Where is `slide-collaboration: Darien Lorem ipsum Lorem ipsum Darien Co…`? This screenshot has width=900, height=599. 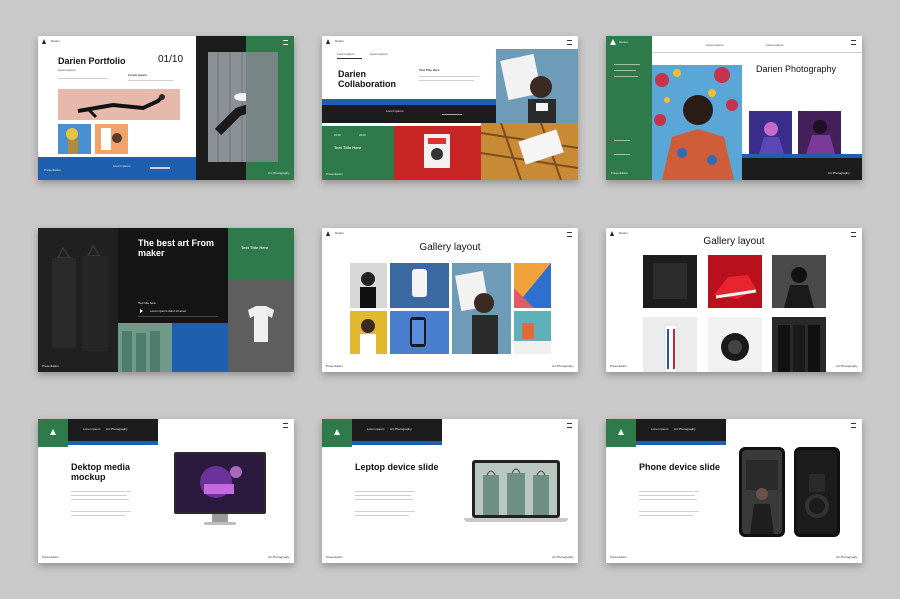 slide-collaboration: Darien Lorem ipsum Lorem ipsum Darien Co… is located at coordinates (450, 108).